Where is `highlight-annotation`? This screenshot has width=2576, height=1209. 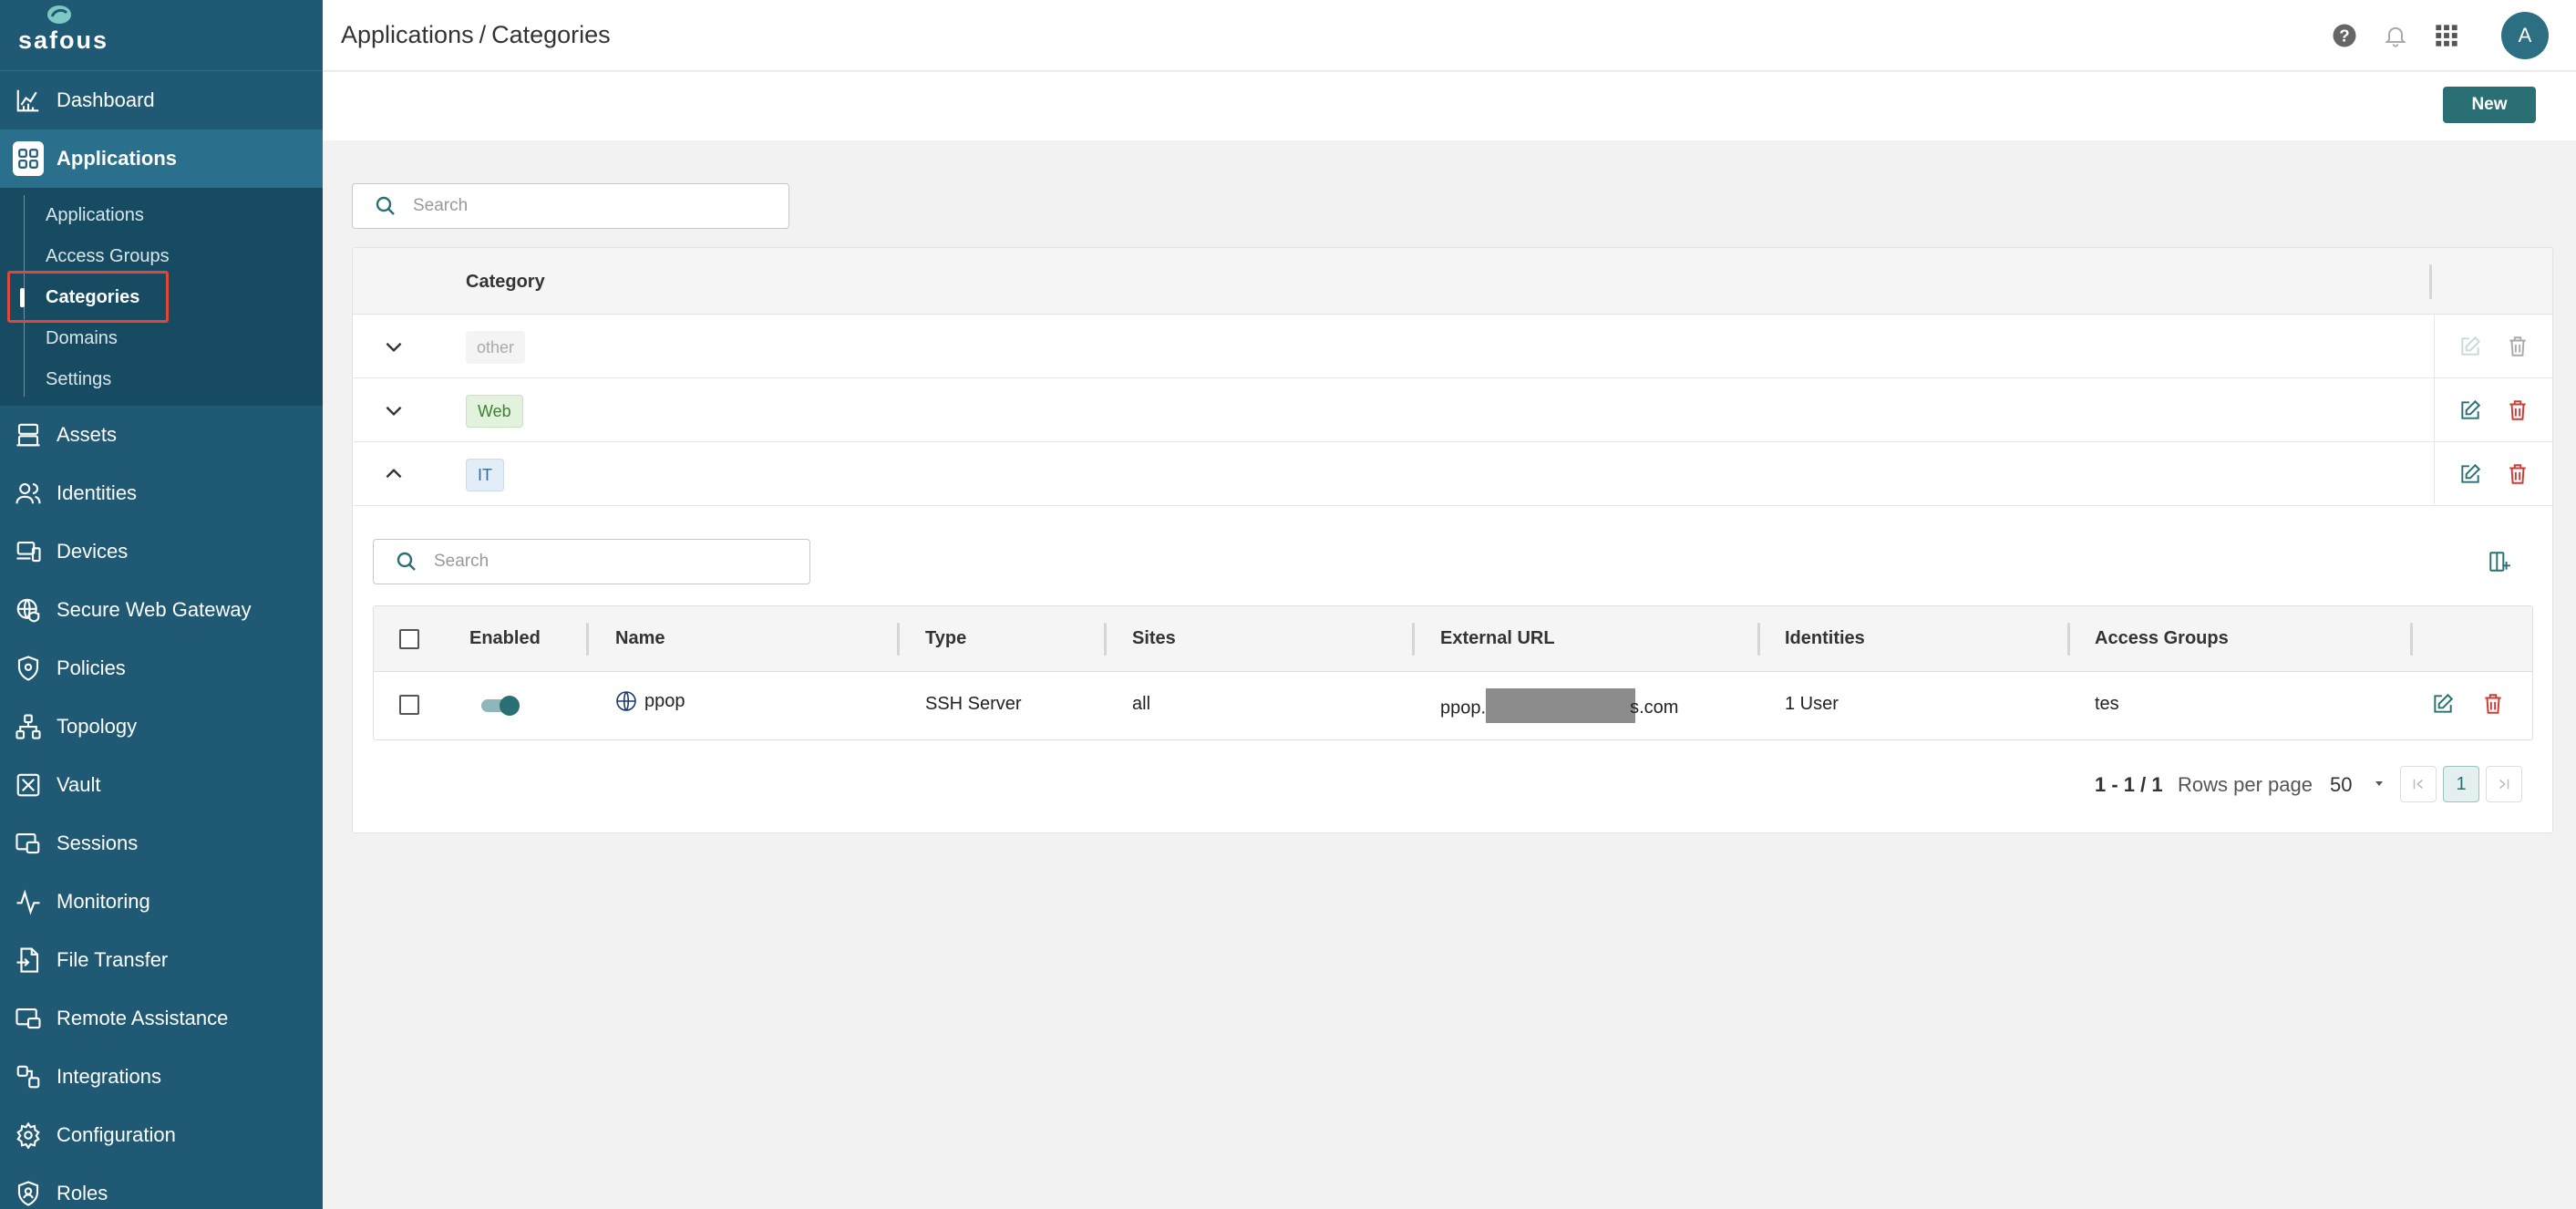 highlight-annotation is located at coordinates (88, 297).